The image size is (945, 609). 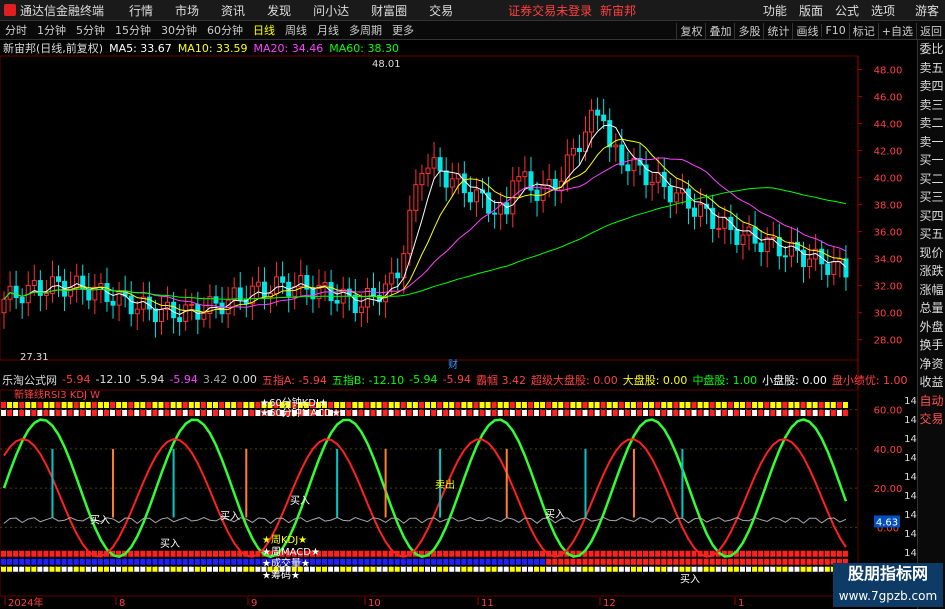 What do you see at coordinates (931, 123) in the screenshot?
I see `sidebar-item-4: 卖二` at bounding box center [931, 123].